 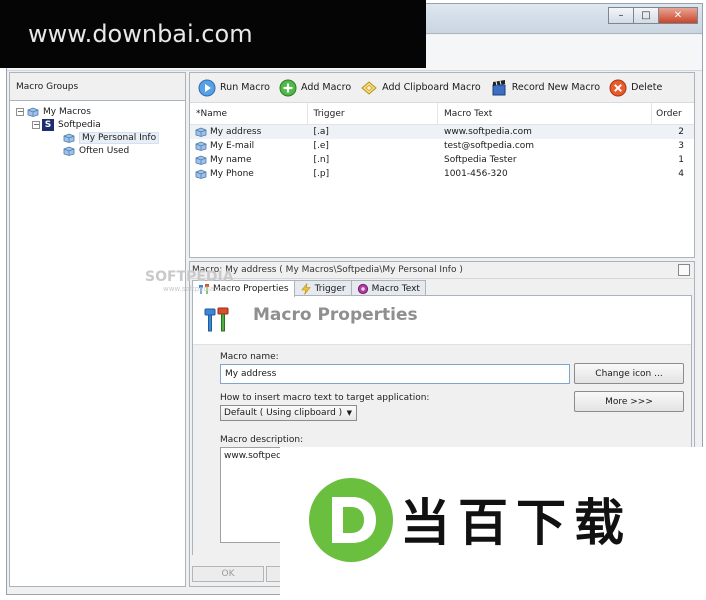 I want to click on delete-icon, so click(x=618, y=87).